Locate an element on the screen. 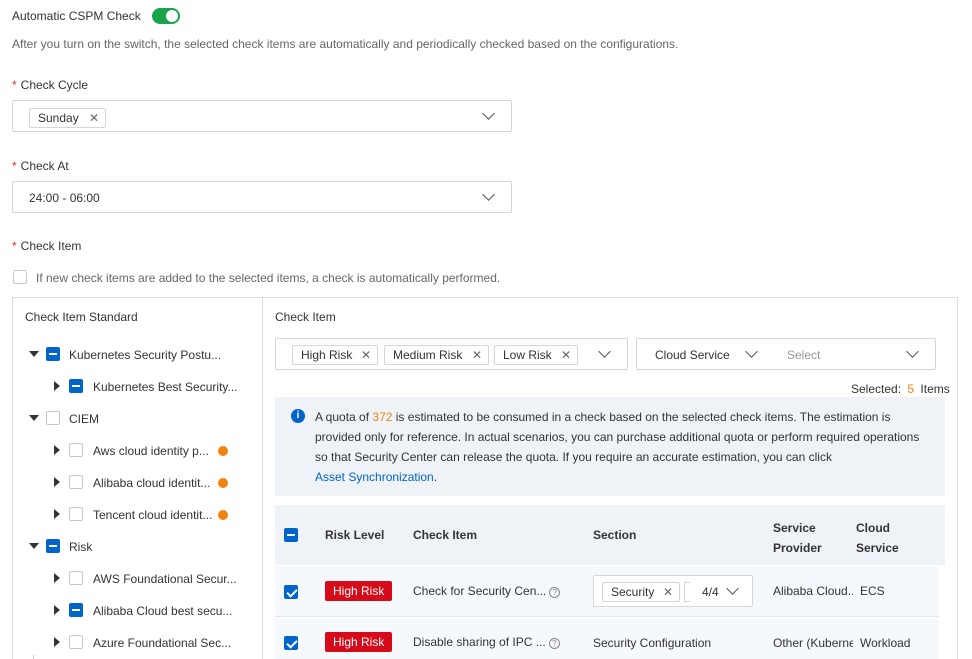  check-at-label: * Check At is located at coordinates (40, 166).